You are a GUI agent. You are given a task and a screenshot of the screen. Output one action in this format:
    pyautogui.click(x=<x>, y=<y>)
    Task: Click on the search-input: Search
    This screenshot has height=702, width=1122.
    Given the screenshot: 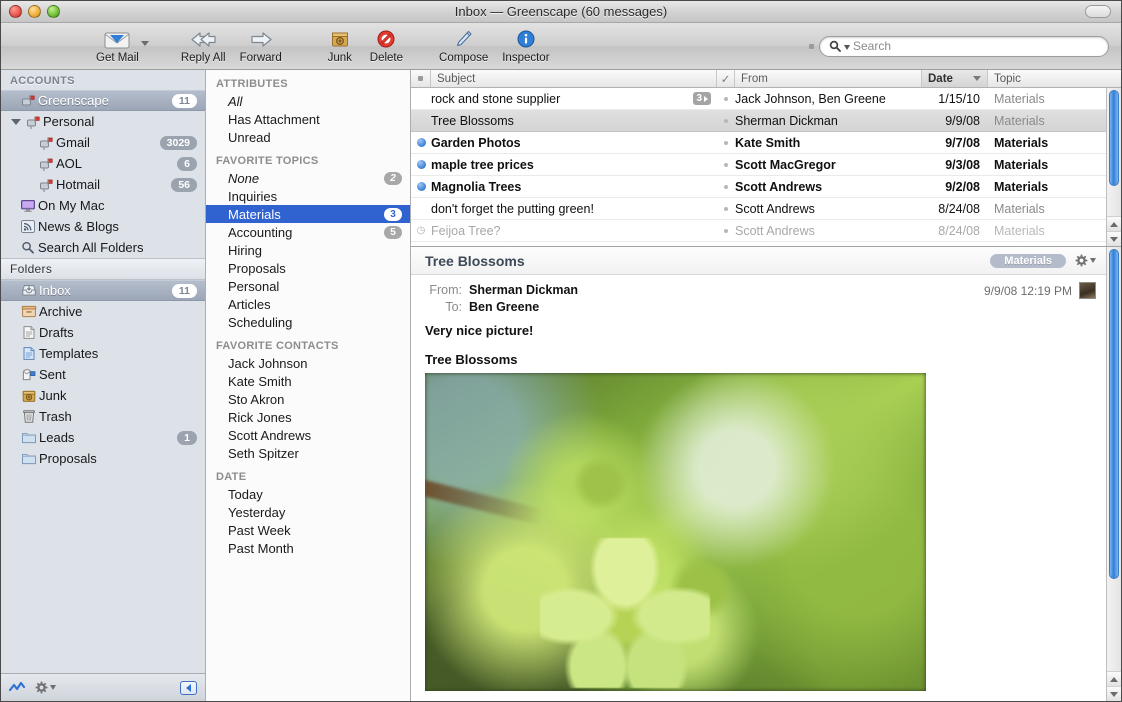 What is the action you would take?
    pyautogui.click(x=964, y=46)
    